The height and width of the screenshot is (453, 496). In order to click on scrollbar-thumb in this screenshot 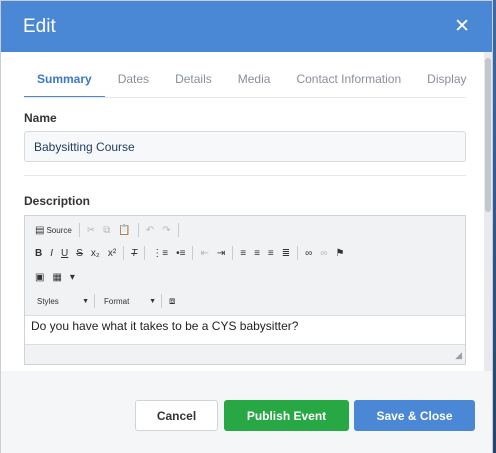, I will do `click(488, 135)`.